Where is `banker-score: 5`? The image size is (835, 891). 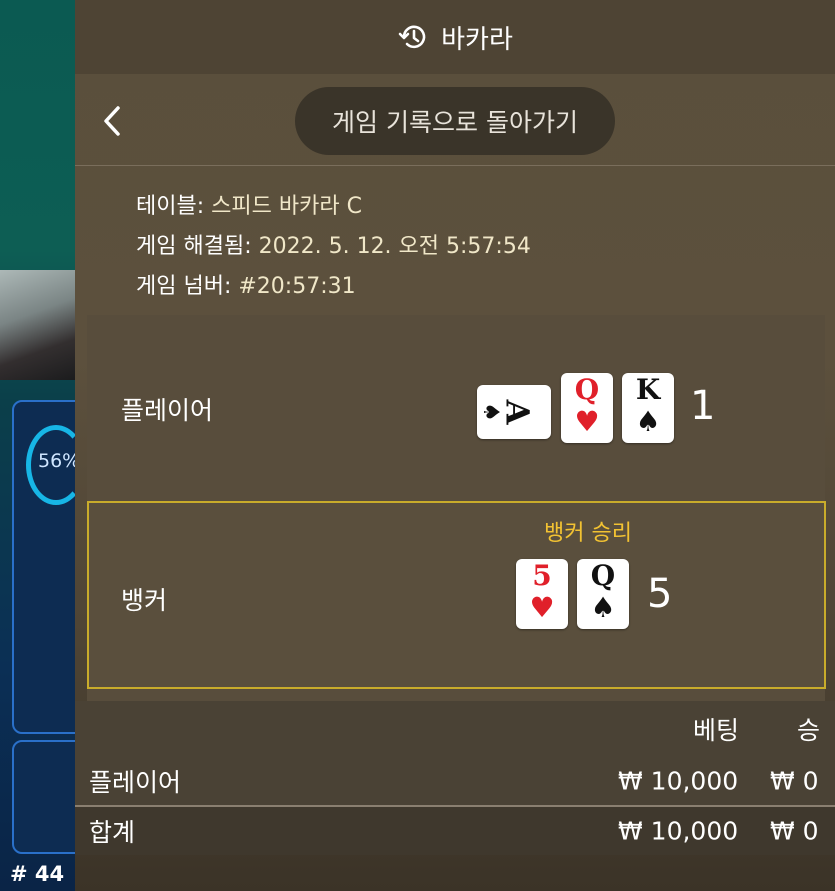 banker-score: 5 is located at coordinates (660, 594).